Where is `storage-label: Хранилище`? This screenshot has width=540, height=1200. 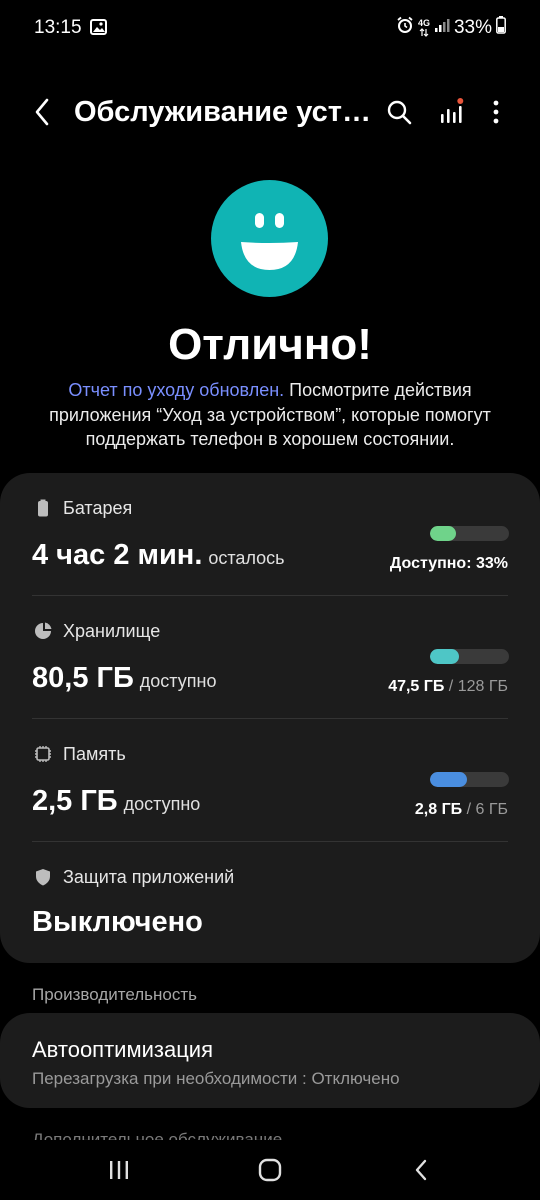 storage-label: Хранилище is located at coordinates (112, 631).